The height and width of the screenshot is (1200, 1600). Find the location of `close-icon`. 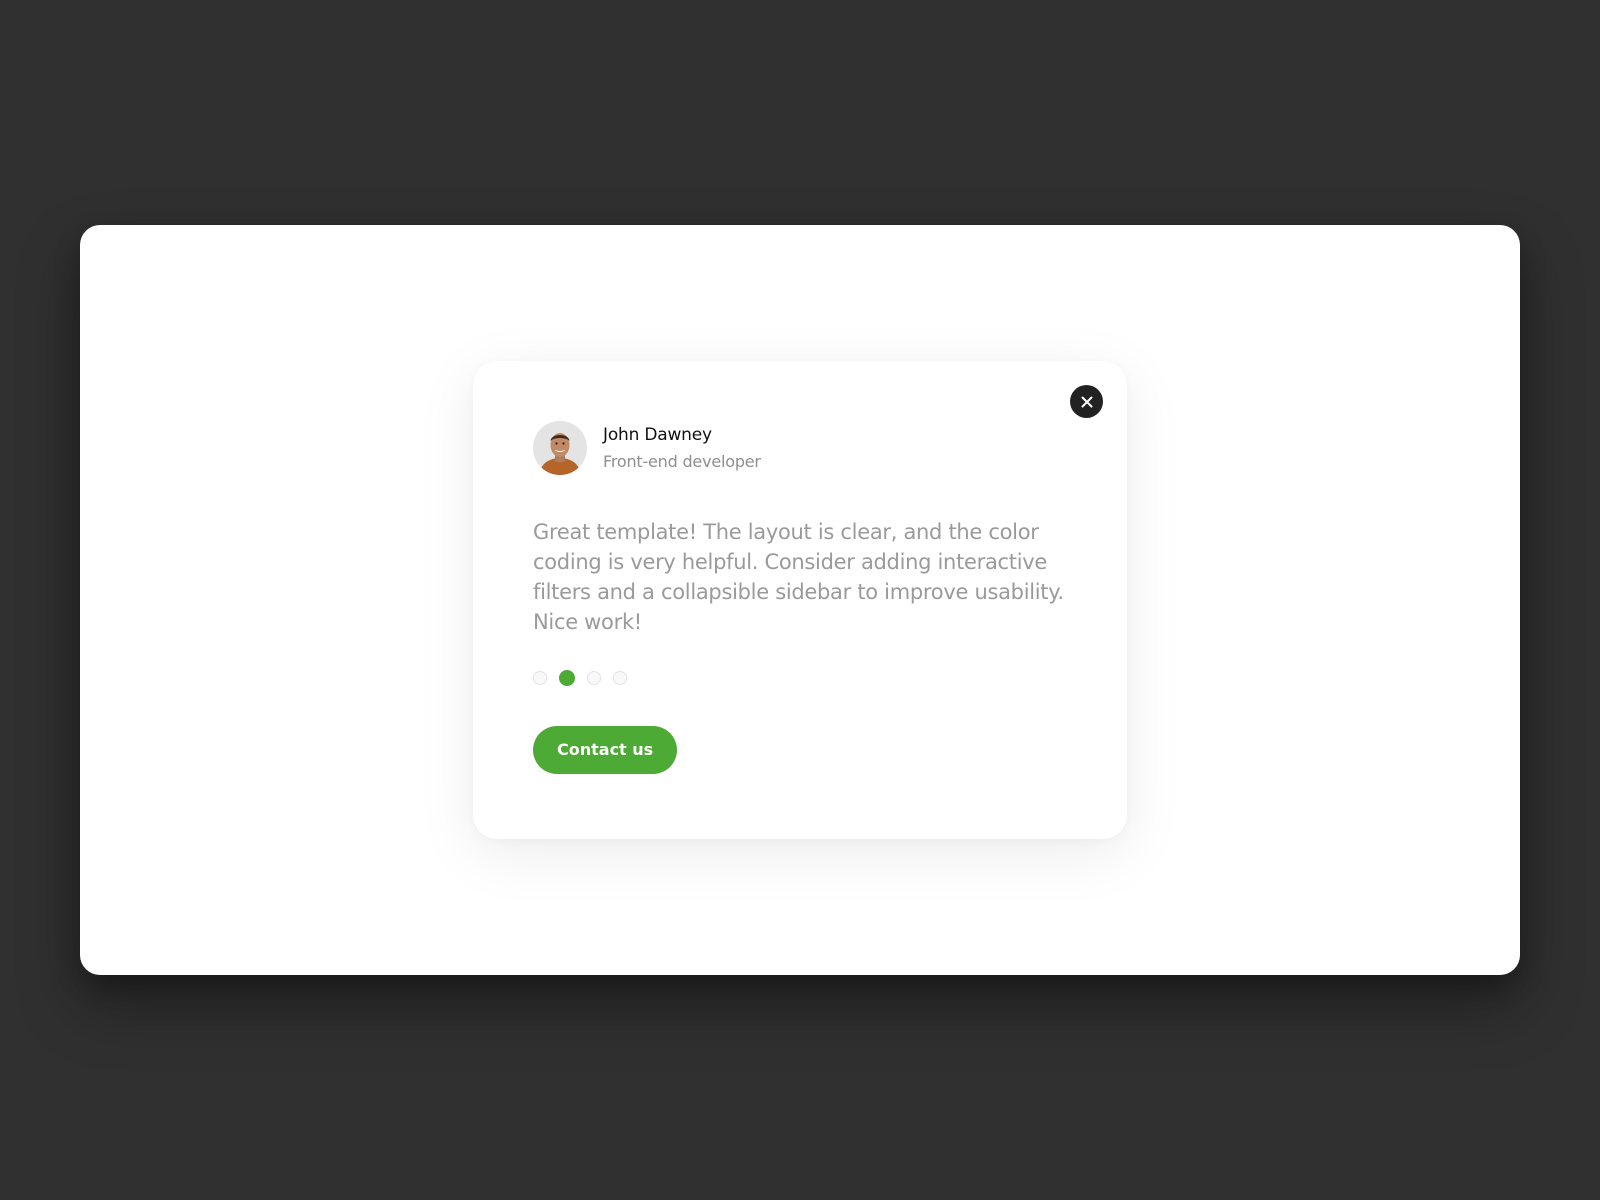

close-icon is located at coordinates (1086, 401).